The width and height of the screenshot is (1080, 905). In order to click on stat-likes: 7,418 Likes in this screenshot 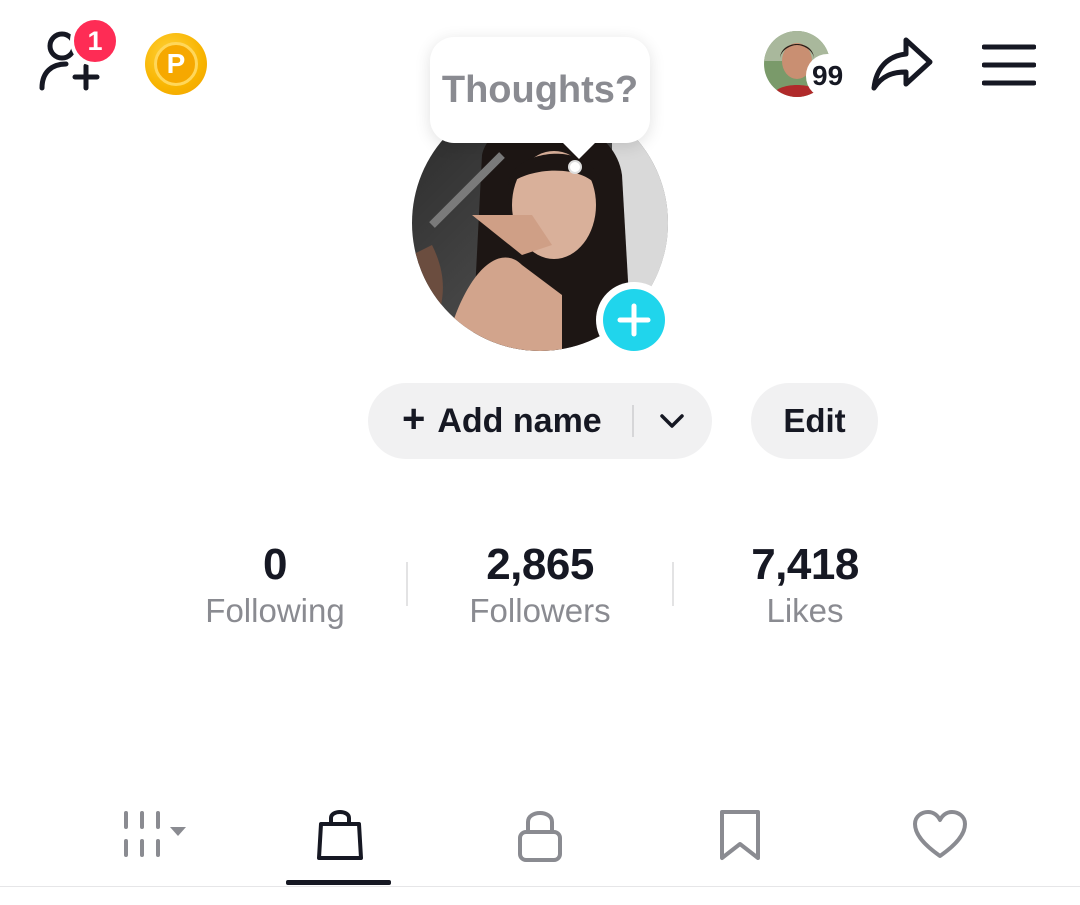, I will do `click(805, 585)`.